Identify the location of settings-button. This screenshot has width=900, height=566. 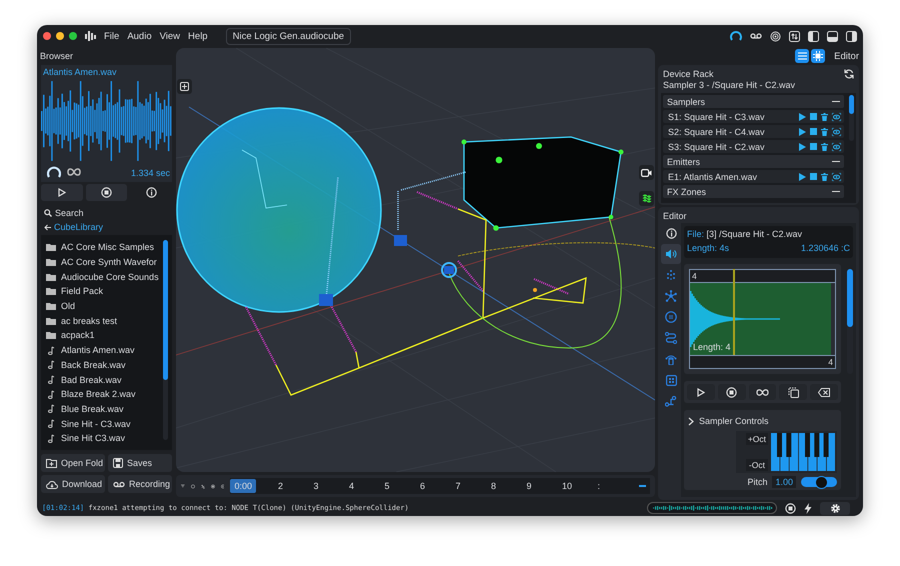
(835, 508).